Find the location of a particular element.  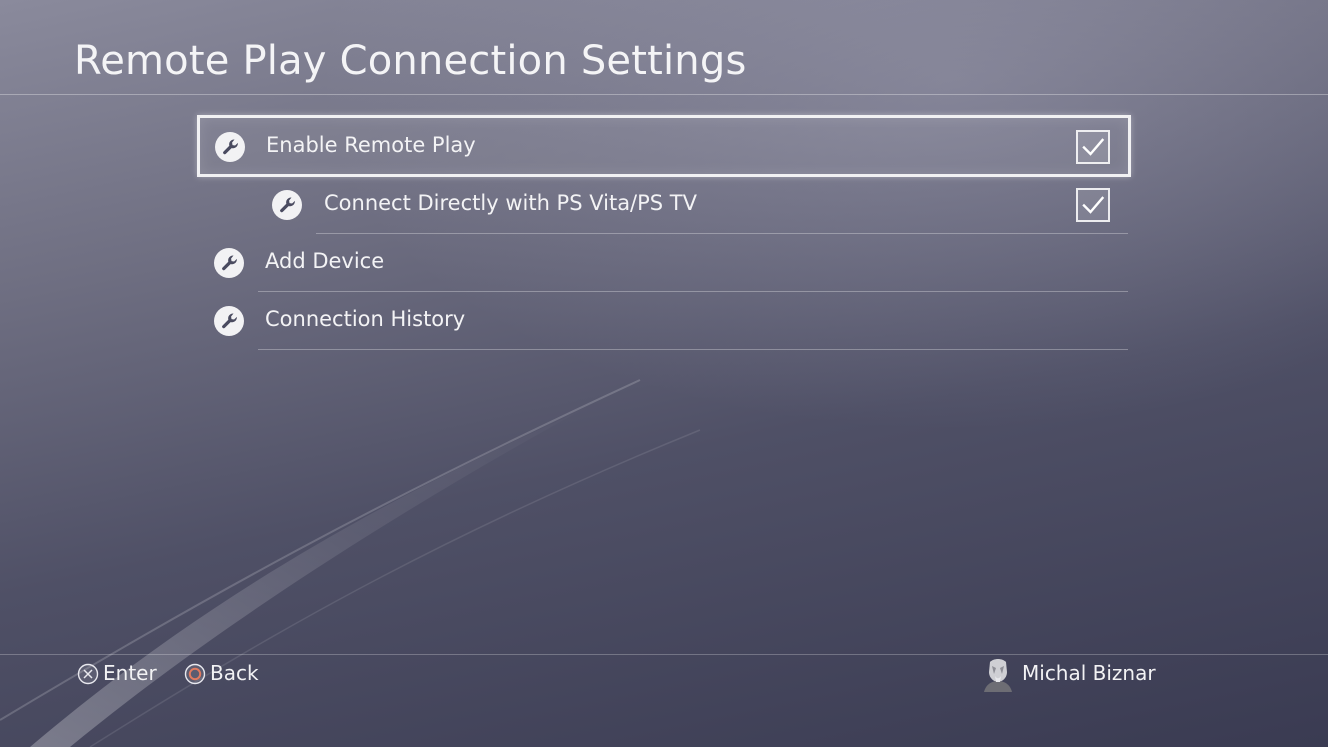

circle-button-icon is located at coordinates (195, 676).